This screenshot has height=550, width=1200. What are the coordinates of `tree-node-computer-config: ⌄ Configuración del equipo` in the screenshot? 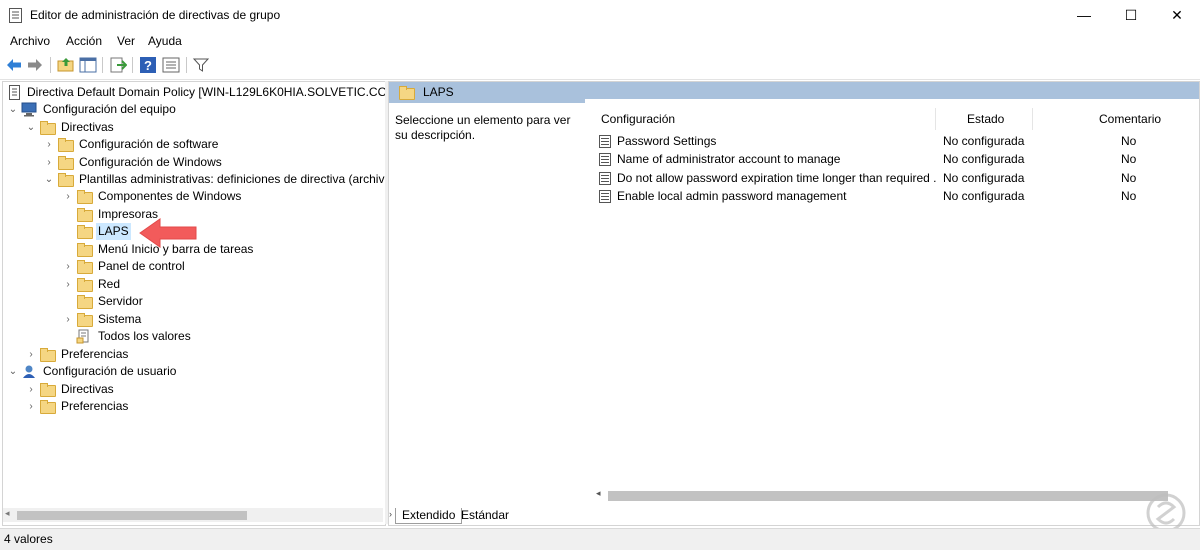 It's located at (195, 109).